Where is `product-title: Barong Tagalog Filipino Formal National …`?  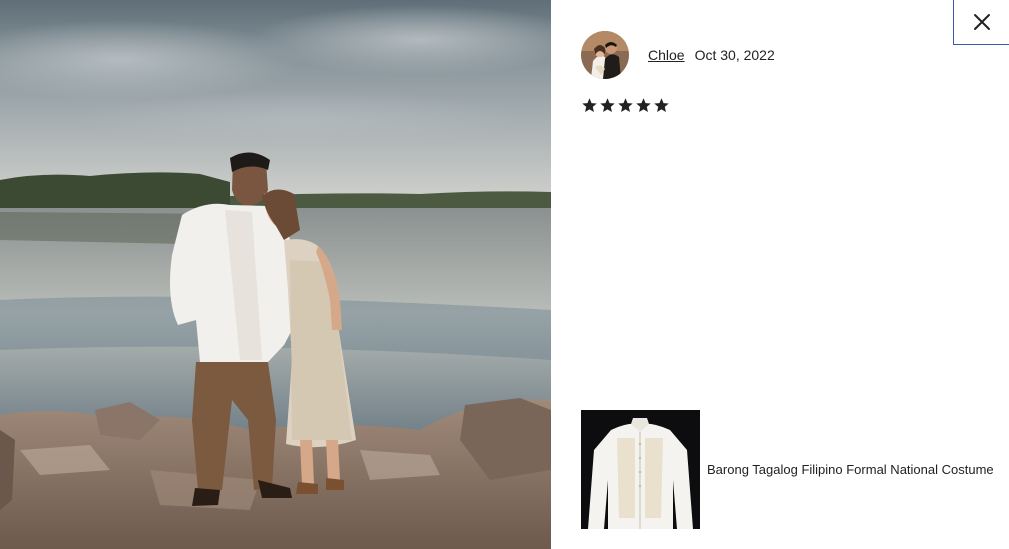
product-title: Barong Tagalog Filipino Formal National … is located at coordinates (853, 469).